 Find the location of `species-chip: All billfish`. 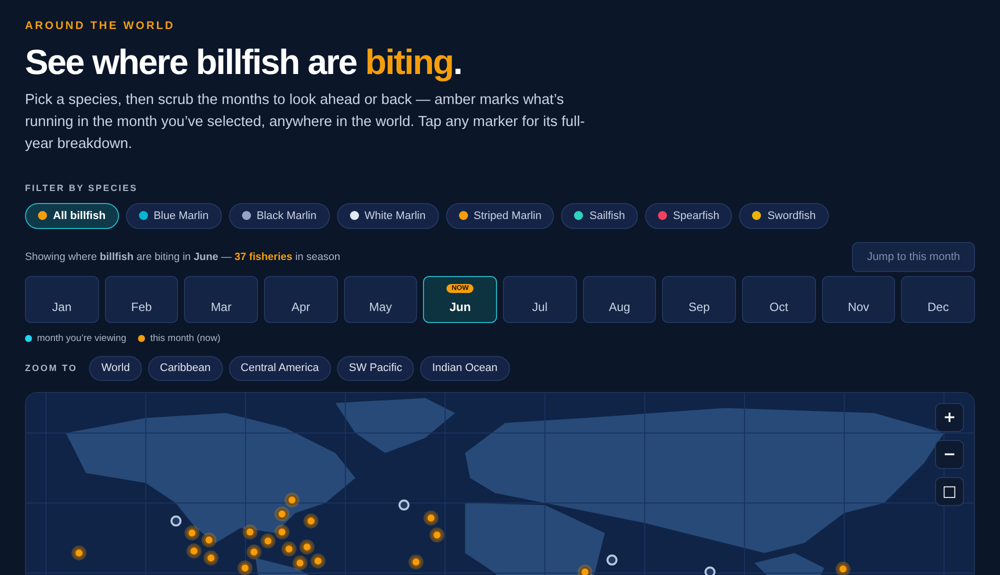

species-chip: All billfish is located at coordinates (72, 215).